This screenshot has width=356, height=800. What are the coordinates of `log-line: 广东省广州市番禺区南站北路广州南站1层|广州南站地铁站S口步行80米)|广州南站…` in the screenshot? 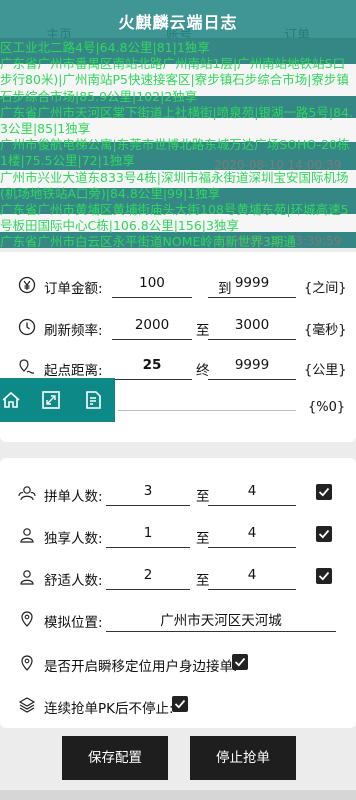 It's located at (174, 80).